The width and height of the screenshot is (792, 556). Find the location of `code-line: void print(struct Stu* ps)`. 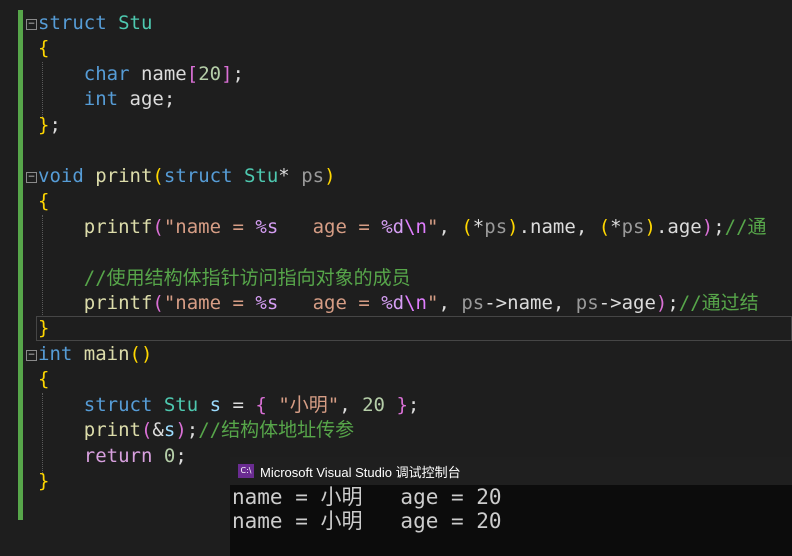

code-line: void print(struct Stu* ps) is located at coordinates (187, 176).